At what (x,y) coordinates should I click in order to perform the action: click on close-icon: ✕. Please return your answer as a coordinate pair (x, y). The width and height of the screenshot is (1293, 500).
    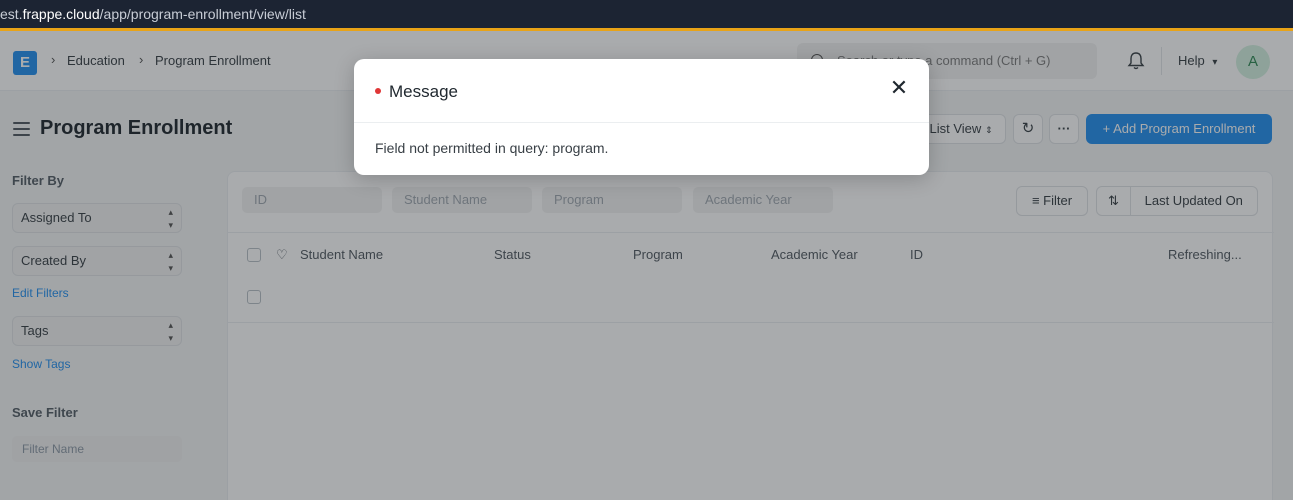
    Looking at the image, I should click on (899, 88).